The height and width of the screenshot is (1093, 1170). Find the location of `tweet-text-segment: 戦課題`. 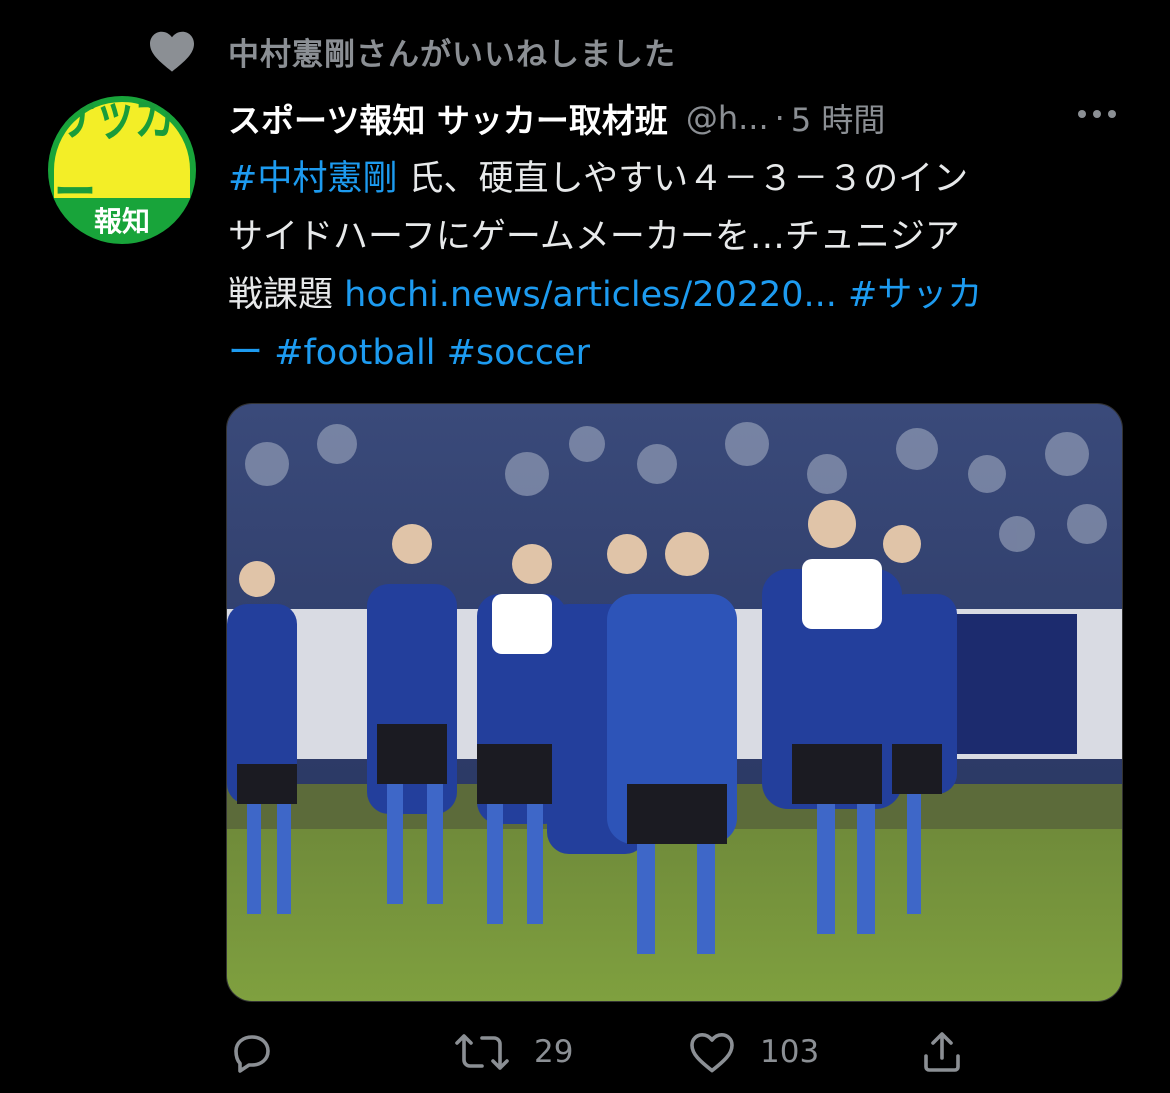

tweet-text-segment: 戦課題 is located at coordinates (286, 295).